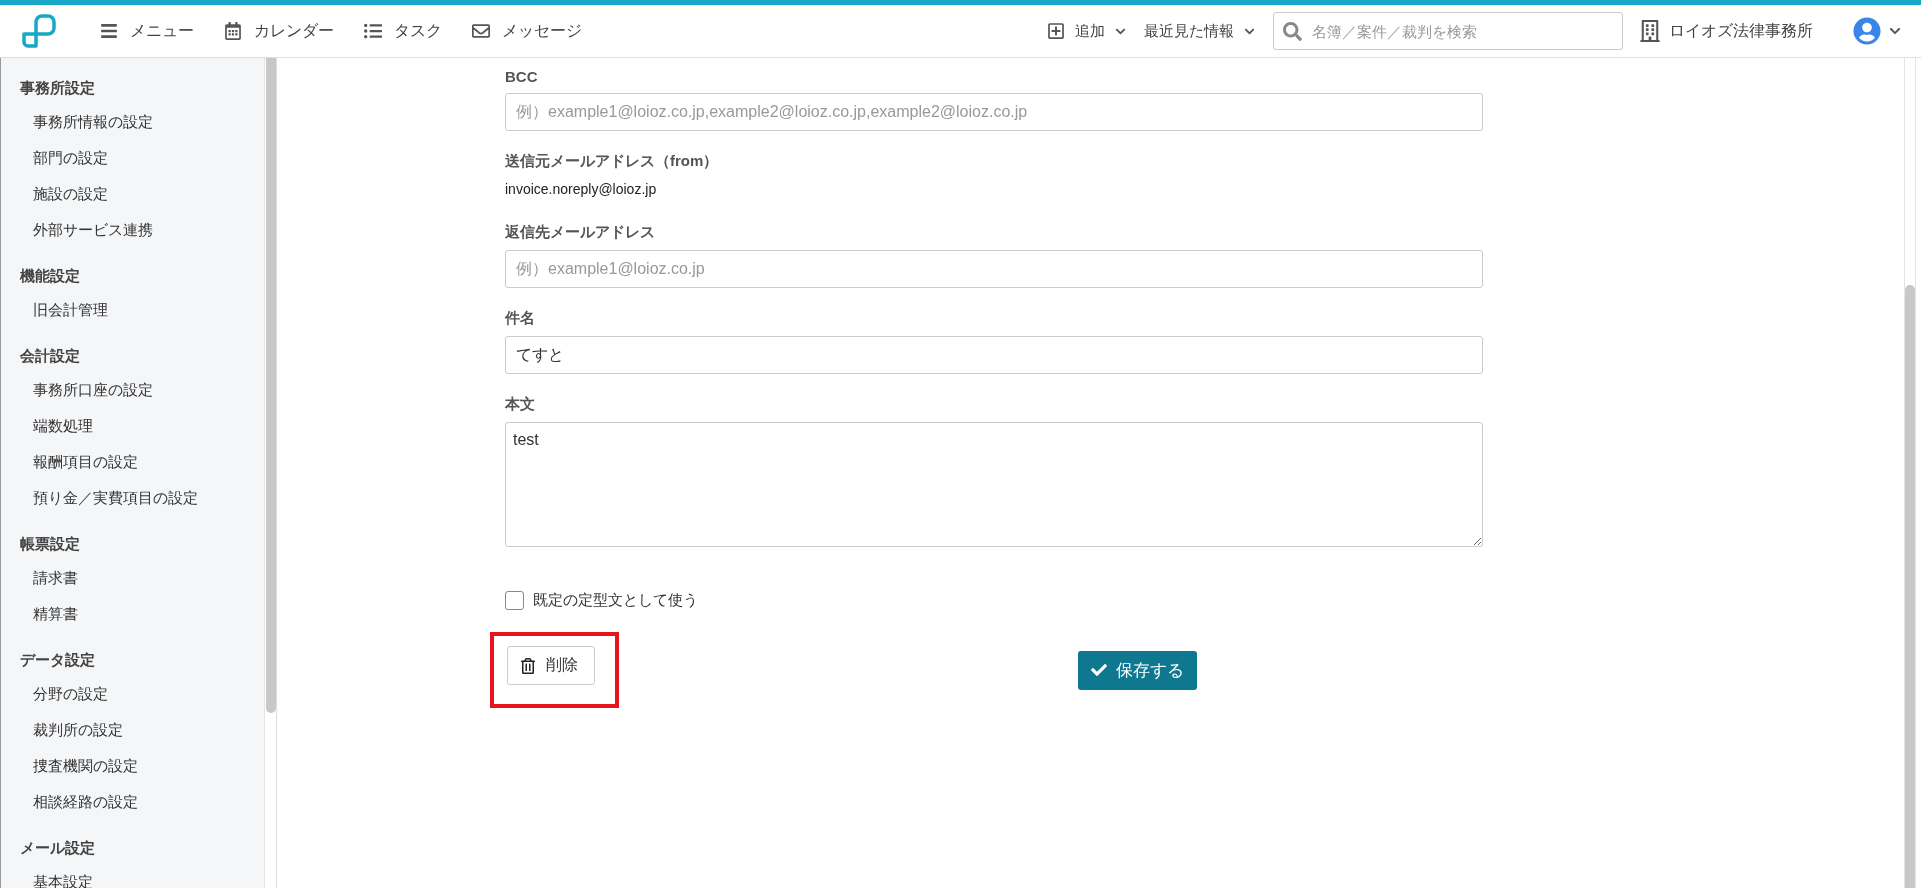 This screenshot has width=1921, height=888. What do you see at coordinates (551, 665) in the screenshot?
I see `delete-button: 削除` at bounding box center [551, 665].